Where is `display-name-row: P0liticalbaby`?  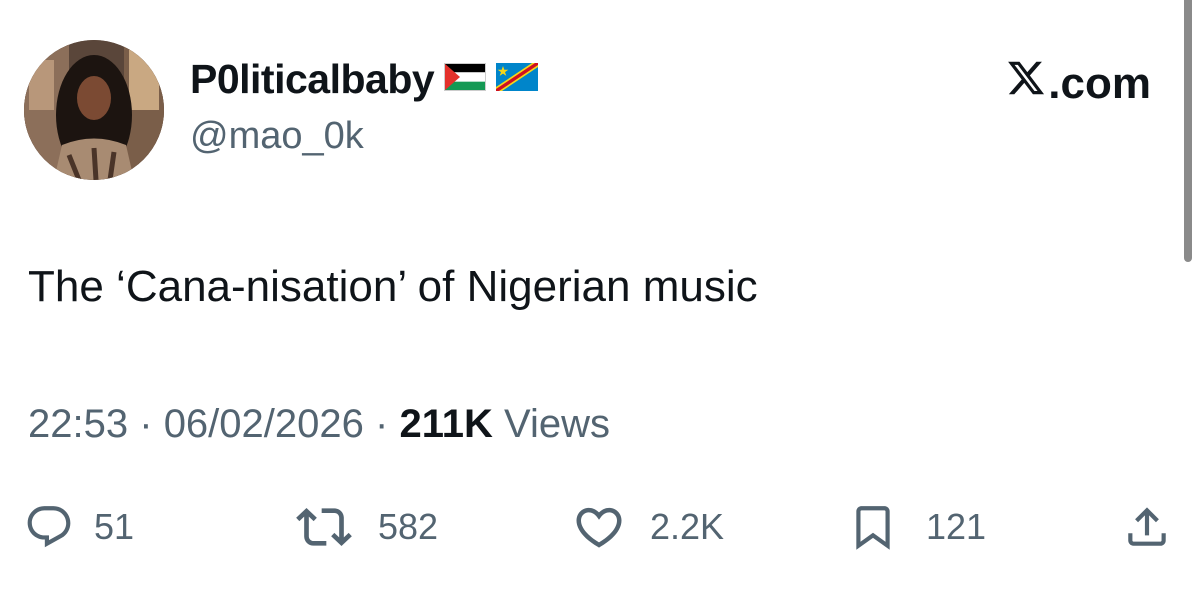
display-name-row: P0liticalbaby is located at coordinates (364, 79).